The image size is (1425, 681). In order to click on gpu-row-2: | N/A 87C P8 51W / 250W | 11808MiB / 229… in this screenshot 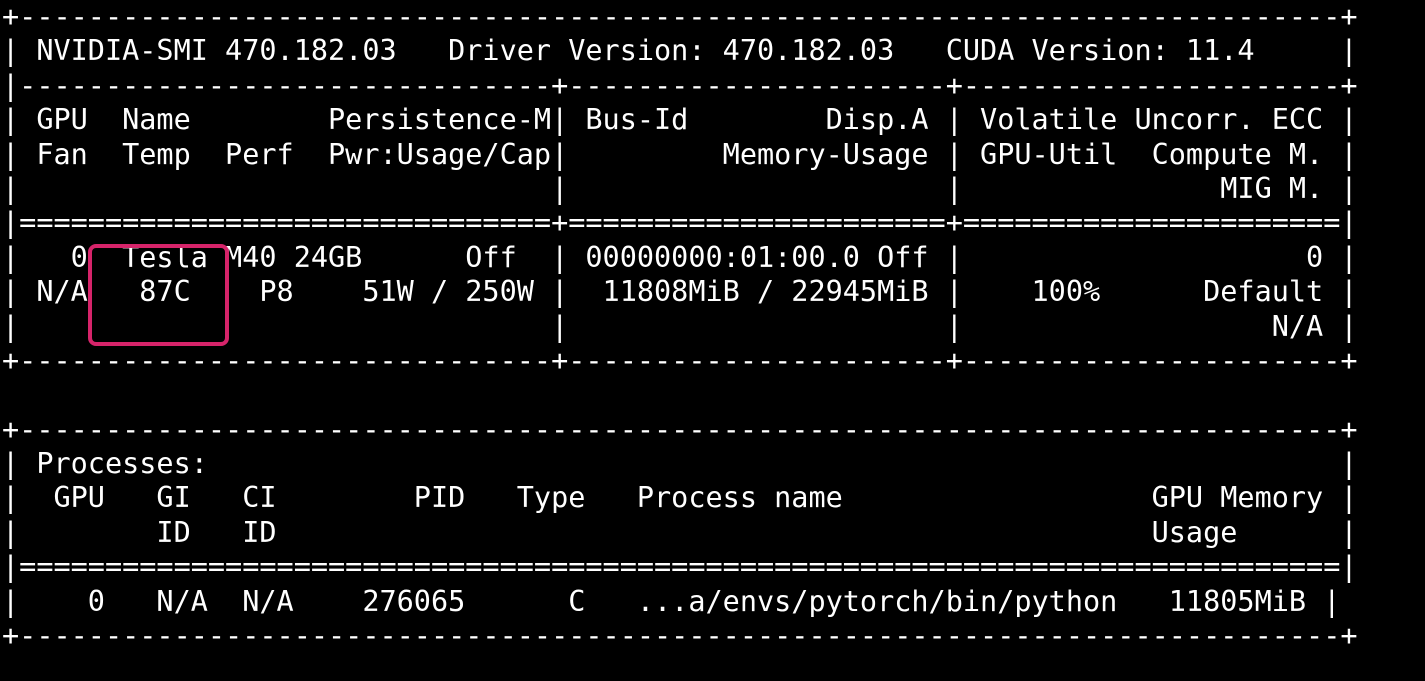, I will do `click(680, 292)`.